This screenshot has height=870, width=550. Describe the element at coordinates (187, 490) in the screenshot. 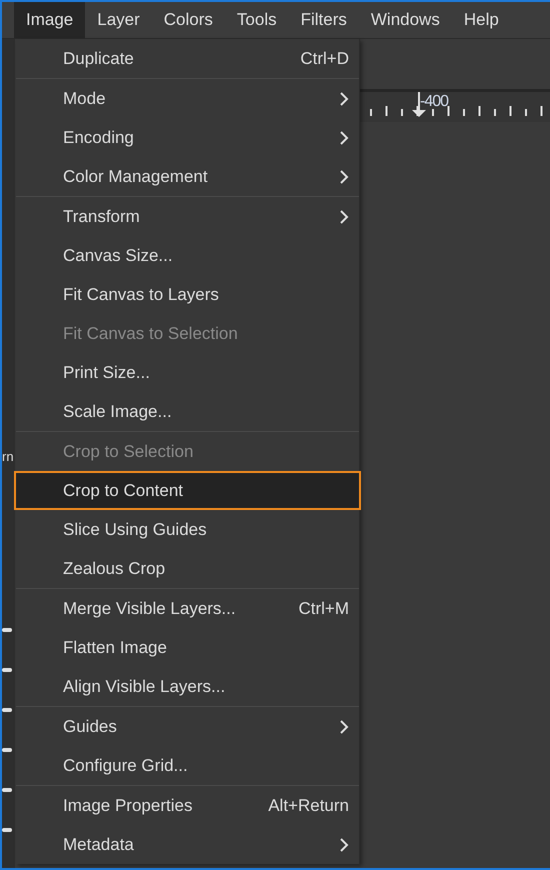

I see `menu-item: Crop to Content` at that location.